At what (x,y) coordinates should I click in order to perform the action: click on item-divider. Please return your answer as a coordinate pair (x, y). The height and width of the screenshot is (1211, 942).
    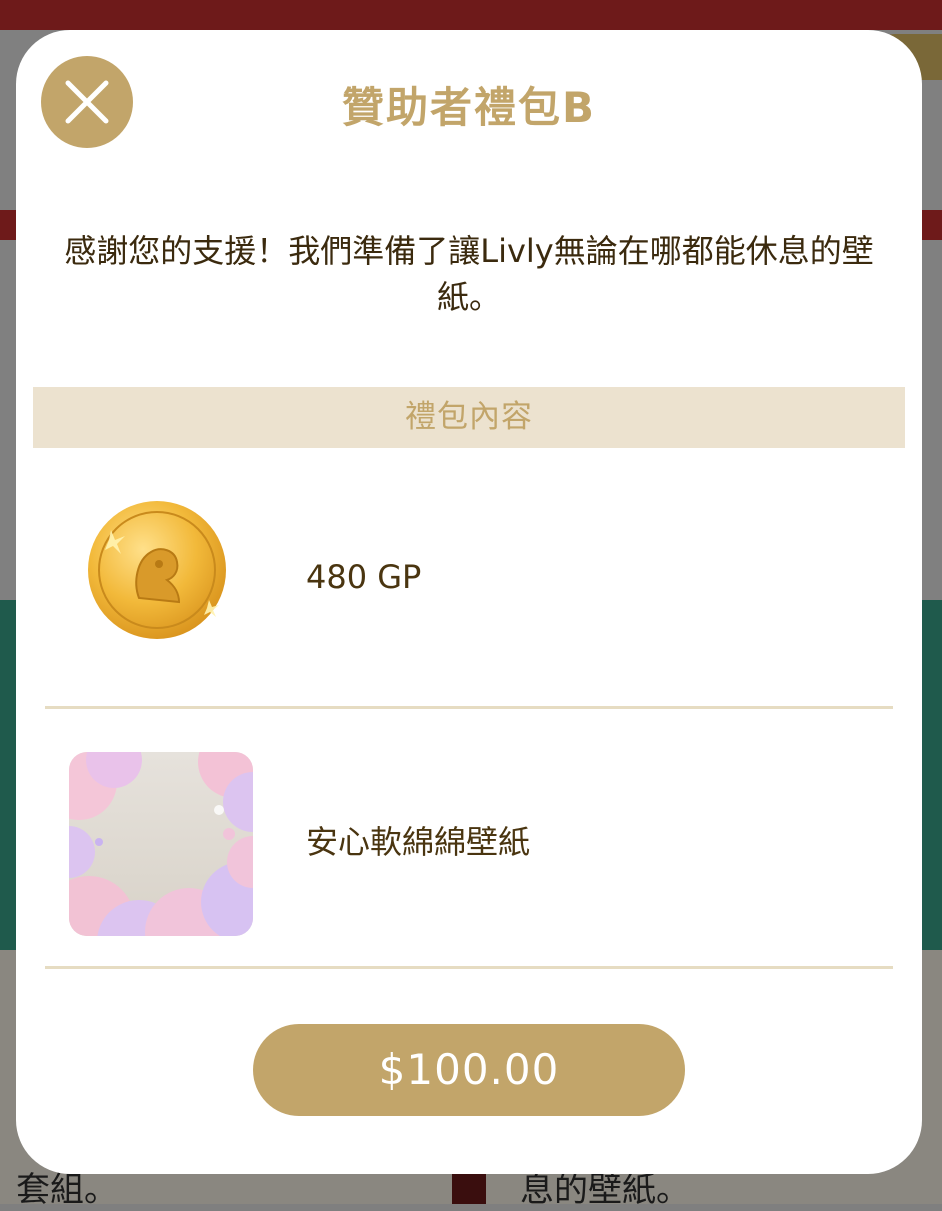
    Looking at the image, I should click on (469, 967).